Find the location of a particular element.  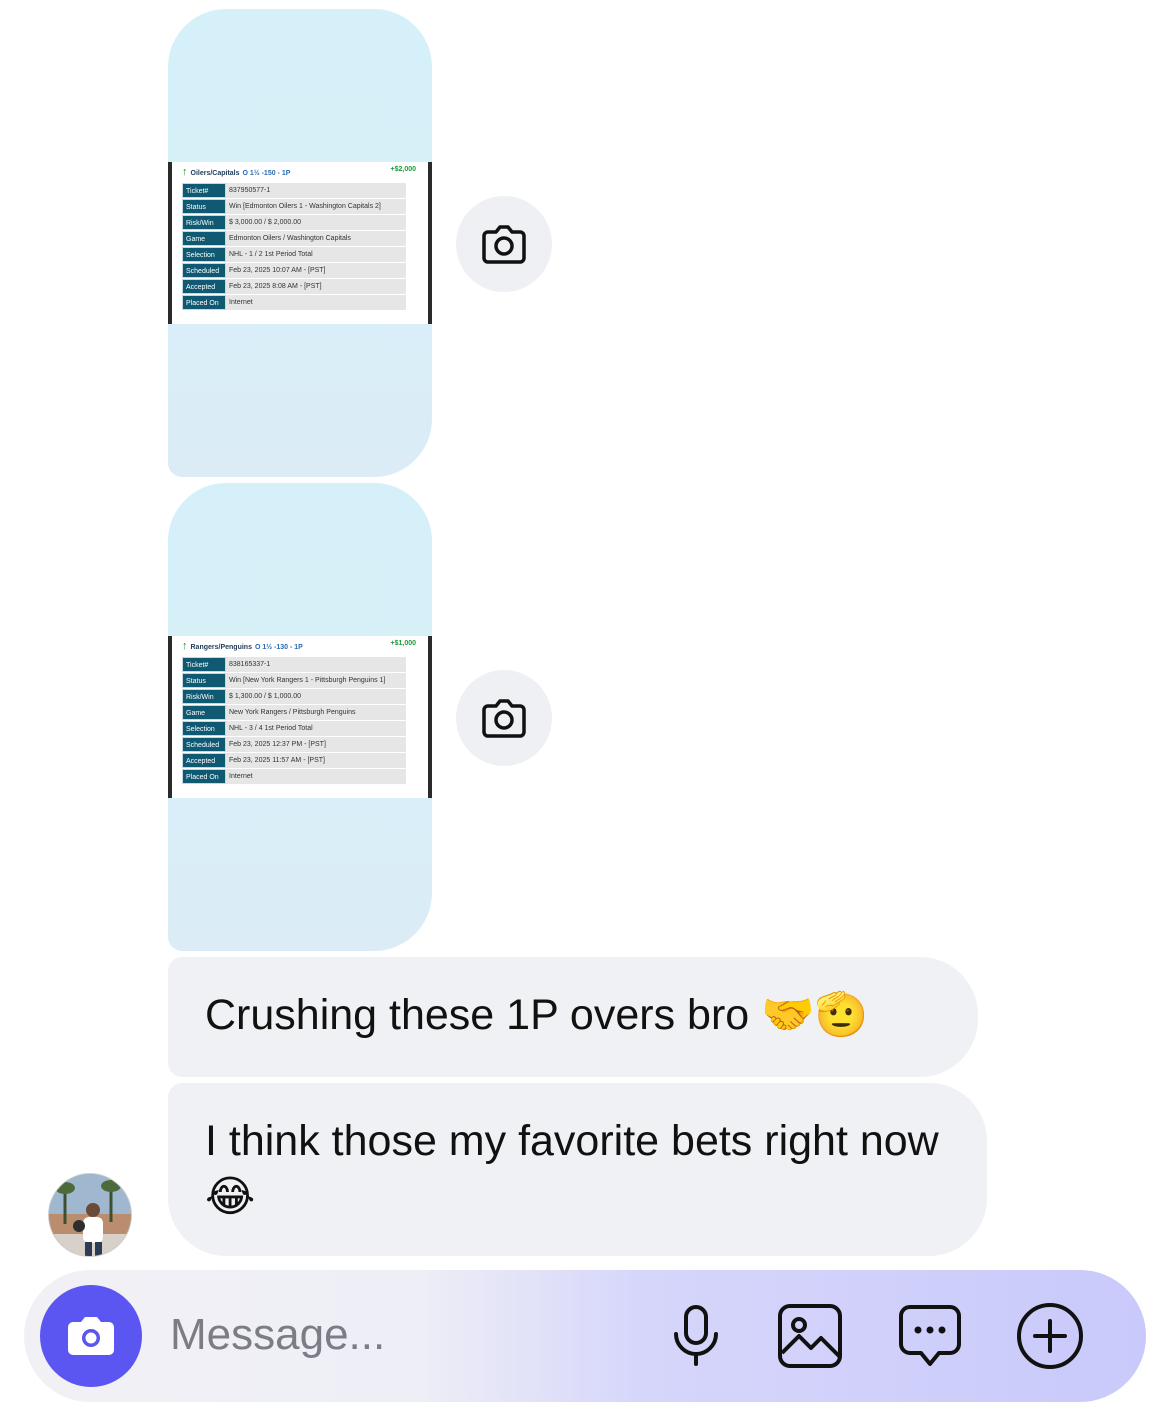

row-value: Feb 23, 2025 8:08 AM - [PST] is located at coordinates (316, 286).